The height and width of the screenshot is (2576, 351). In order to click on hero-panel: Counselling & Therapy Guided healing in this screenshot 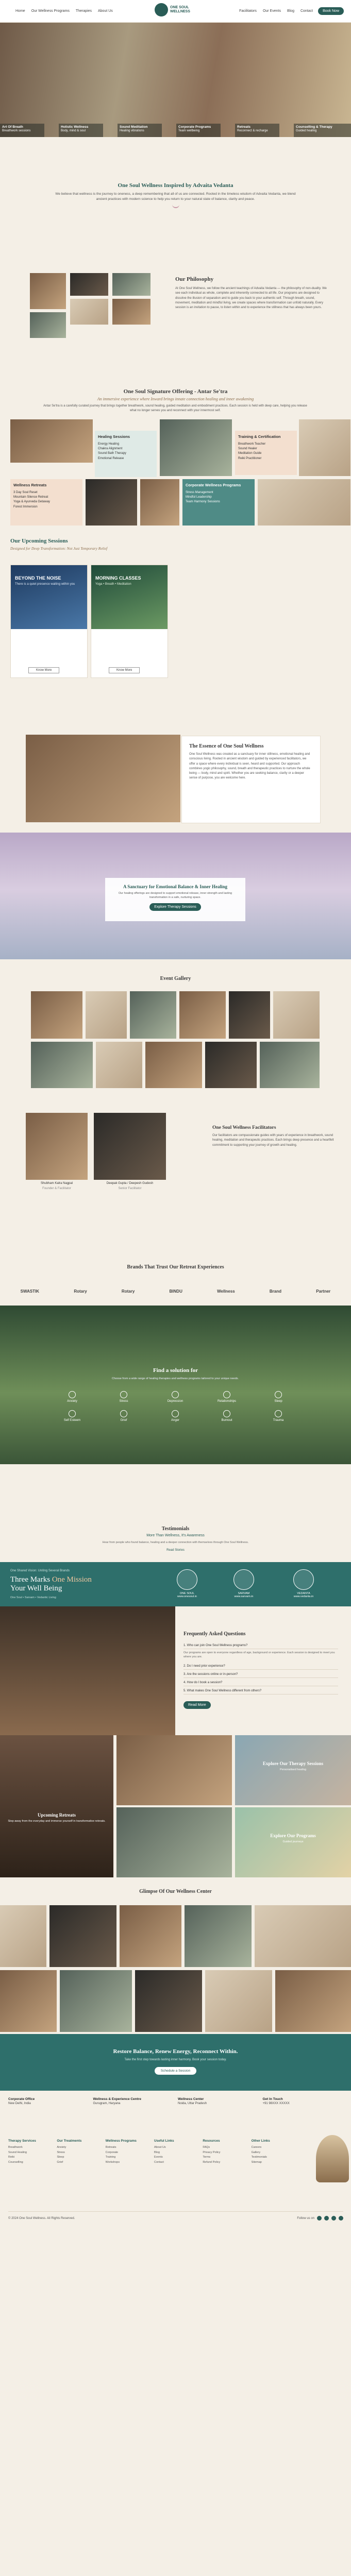, I will do `click(322, 130)`.